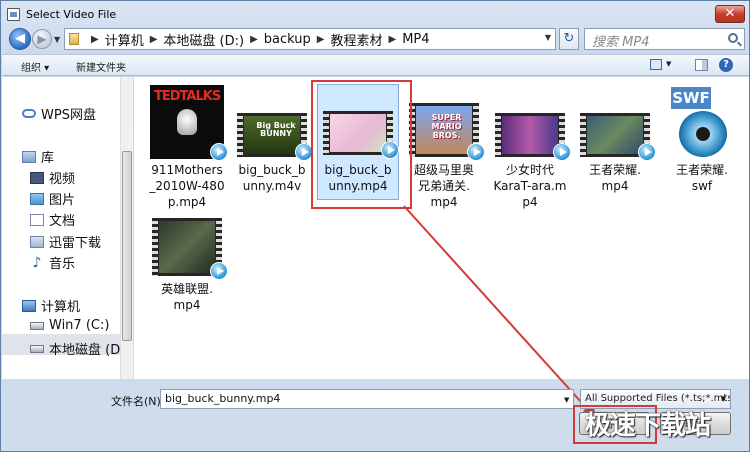 The height and width of the screenshot is (452, 750). I want to click on view-dropdown: ▼, so click(668, 64).